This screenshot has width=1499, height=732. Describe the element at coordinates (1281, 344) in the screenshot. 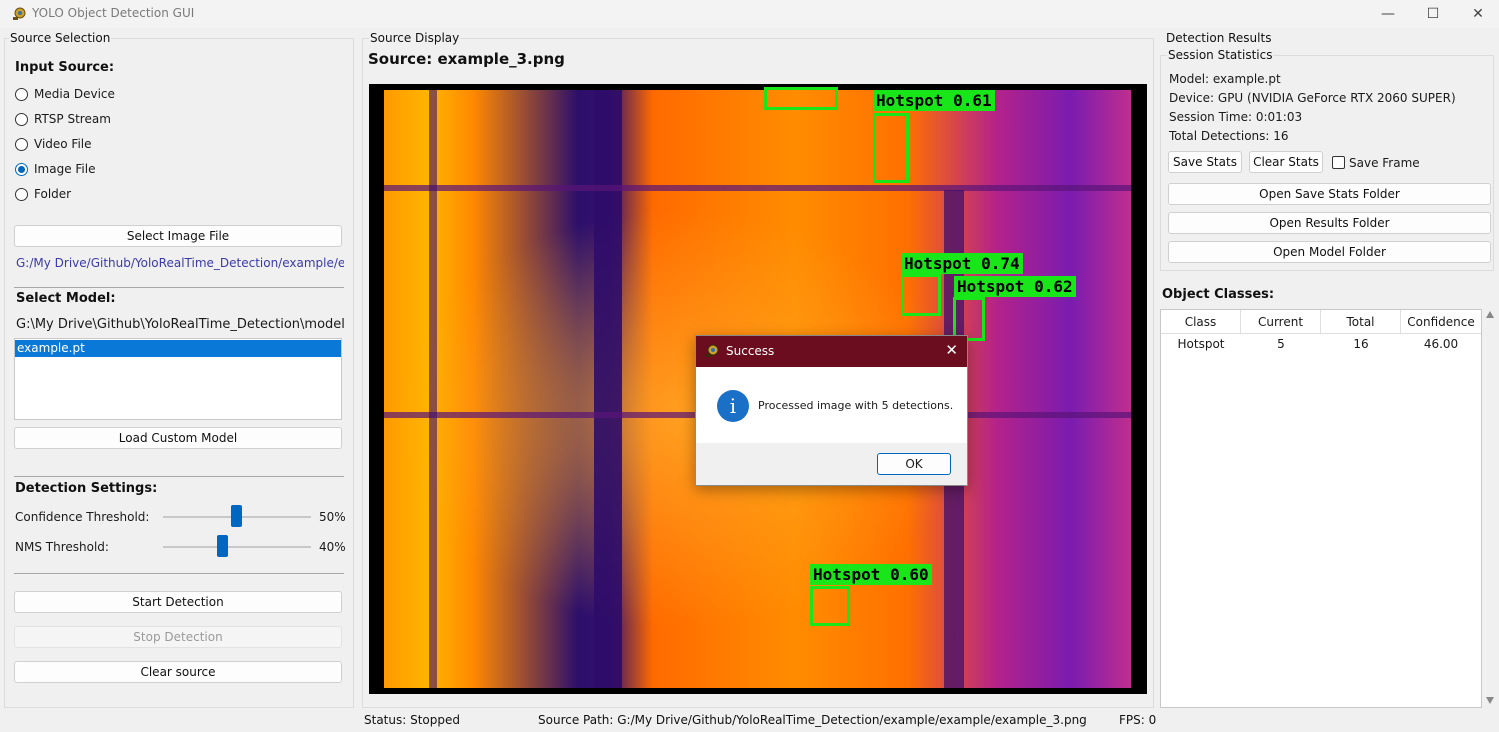

I see `table-cell-current: 5` at that location.